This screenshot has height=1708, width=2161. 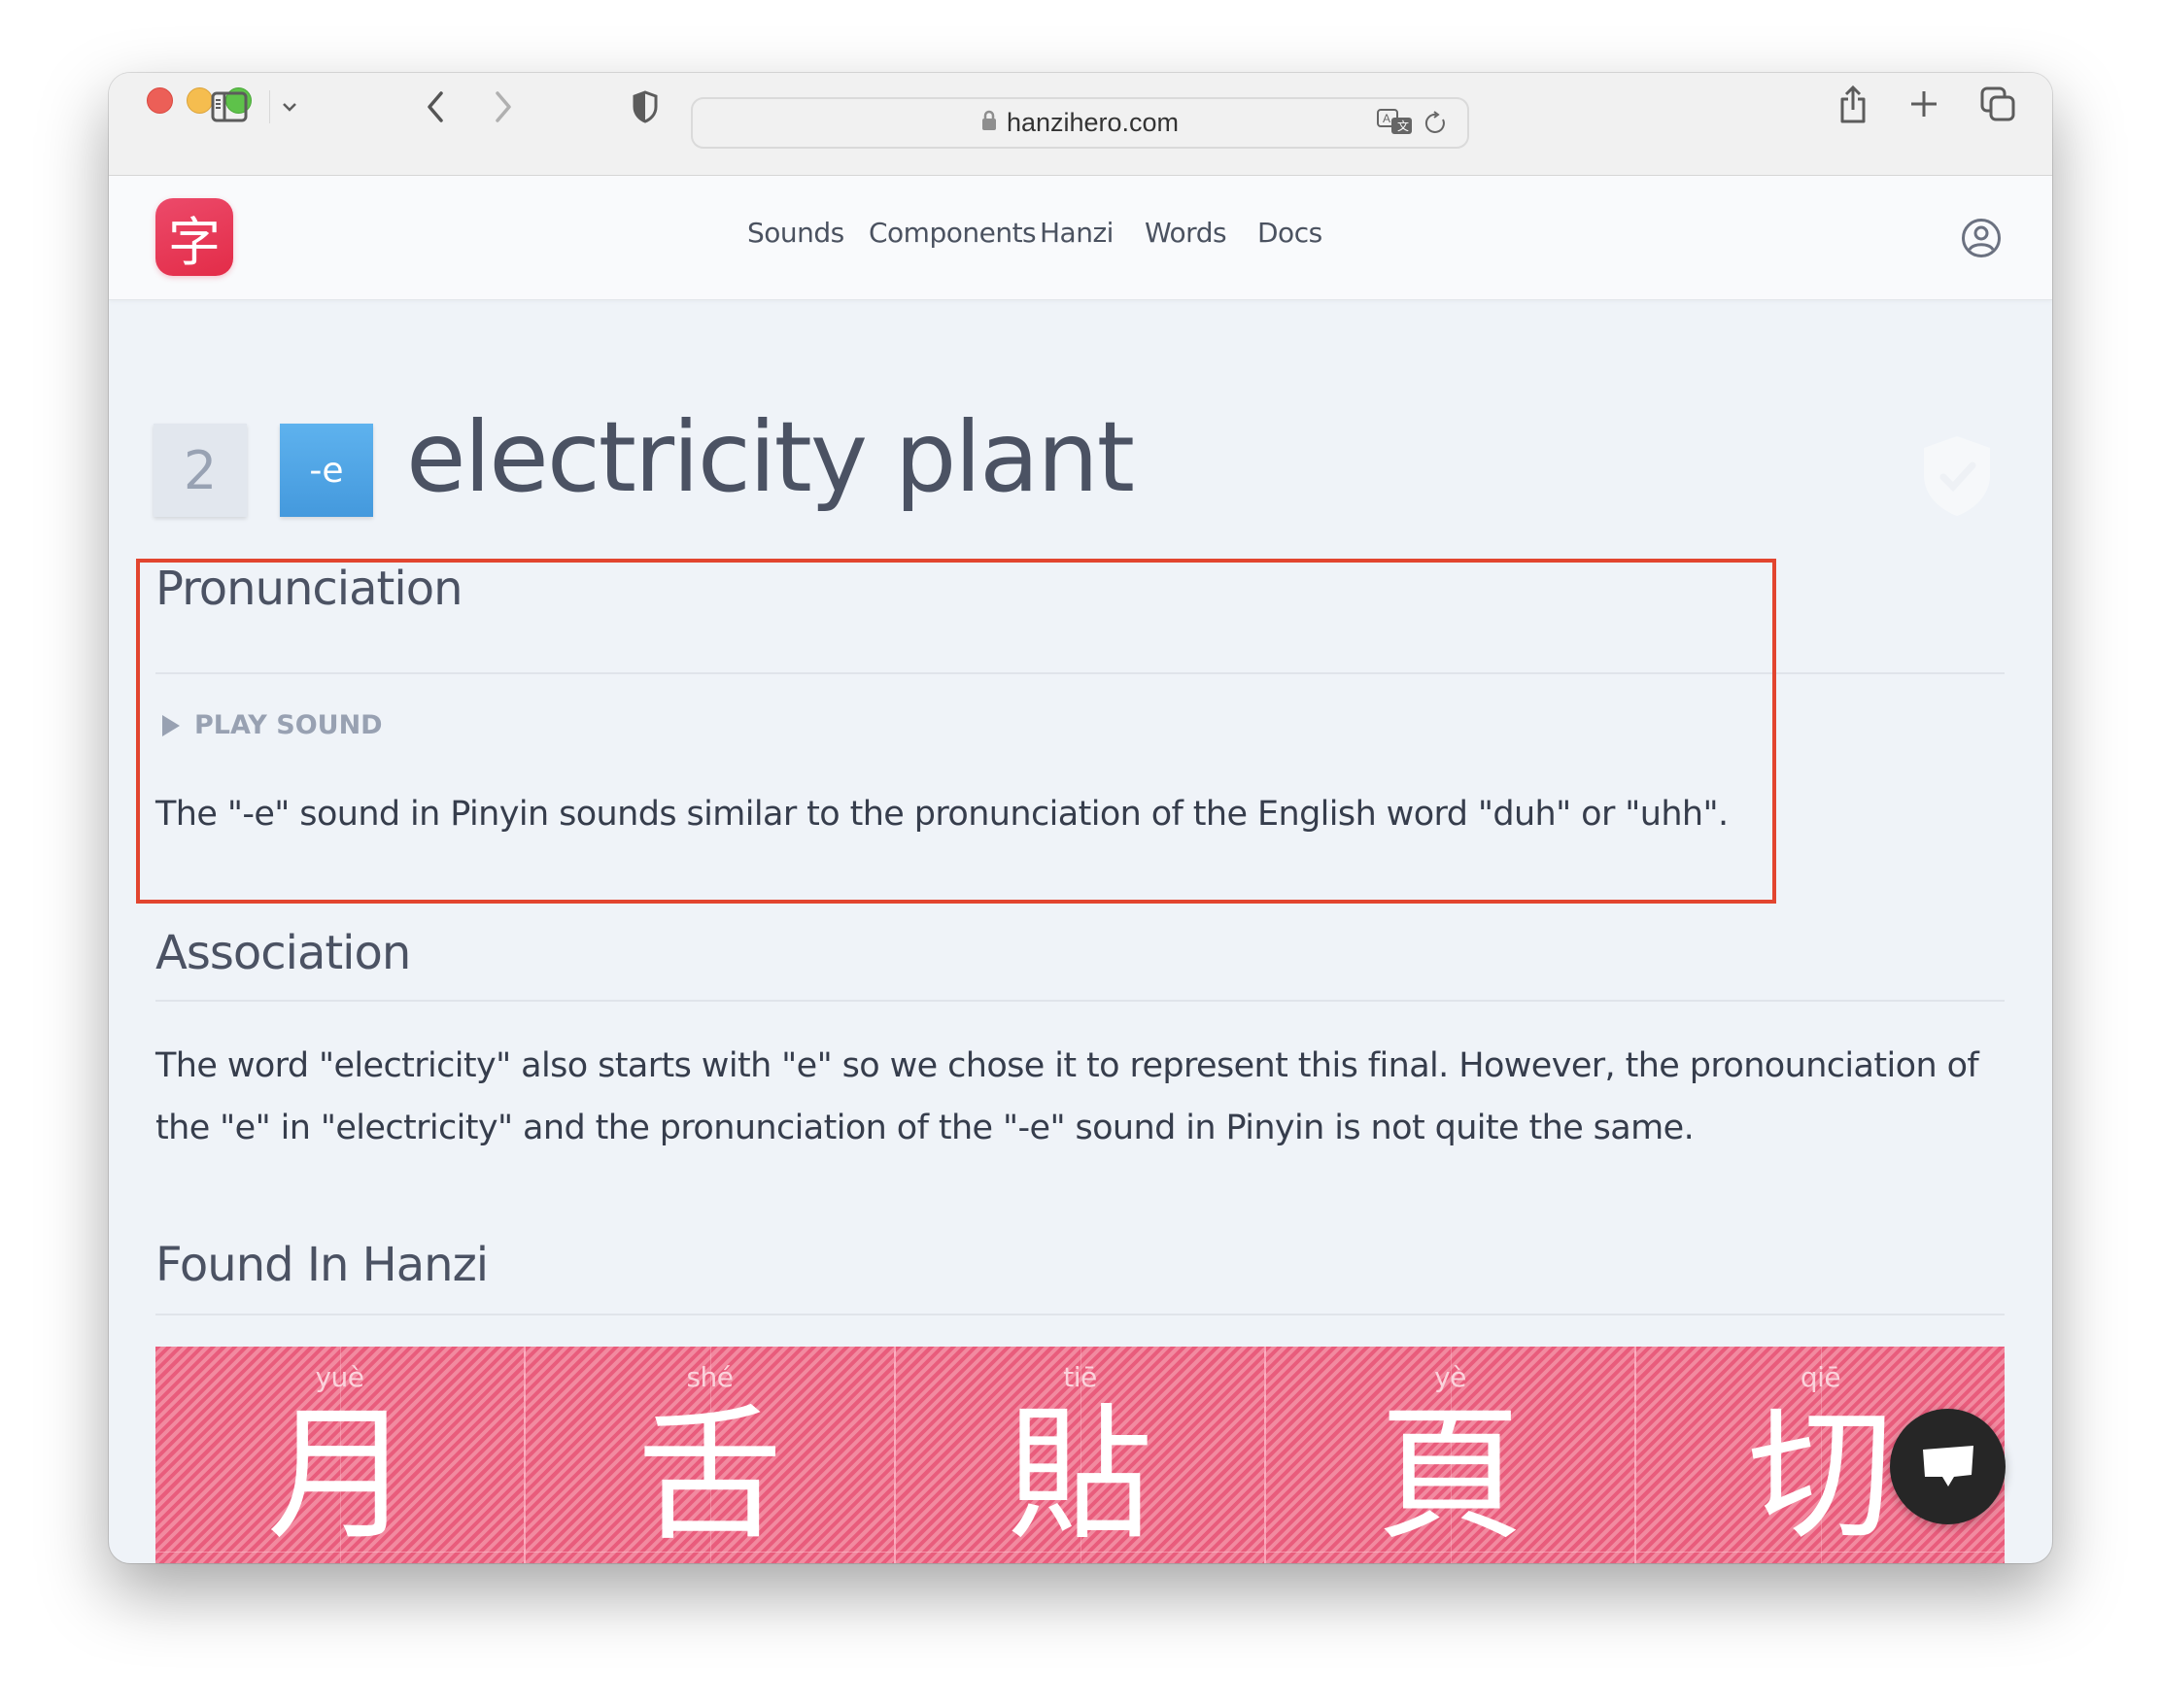 What do you see at coordinates (436, 106) in the screenshot?
I see `back-arrow-icon` at bounding box center [436, 106].